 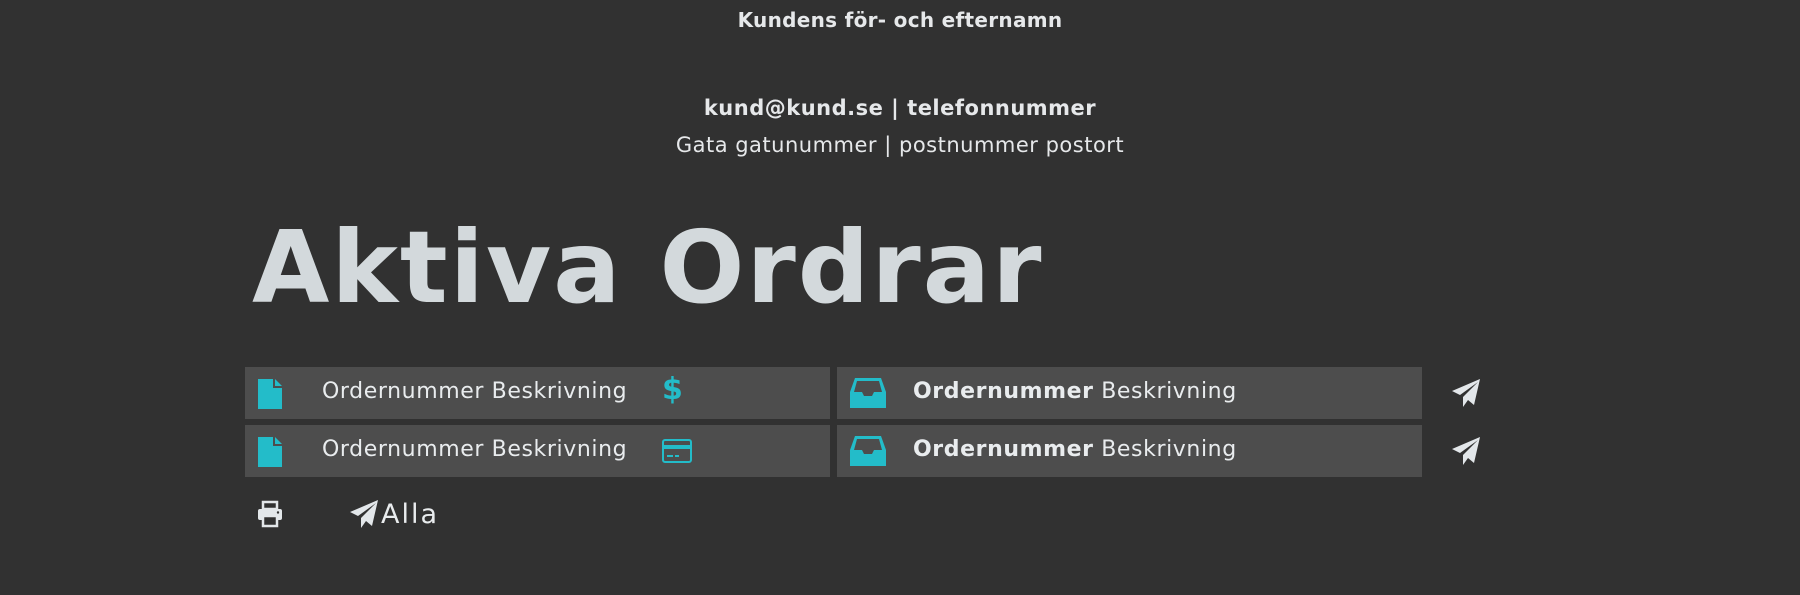 I want to click on order-cell-left: Ordernummer Beskrivning, so click(x=537, y=451).